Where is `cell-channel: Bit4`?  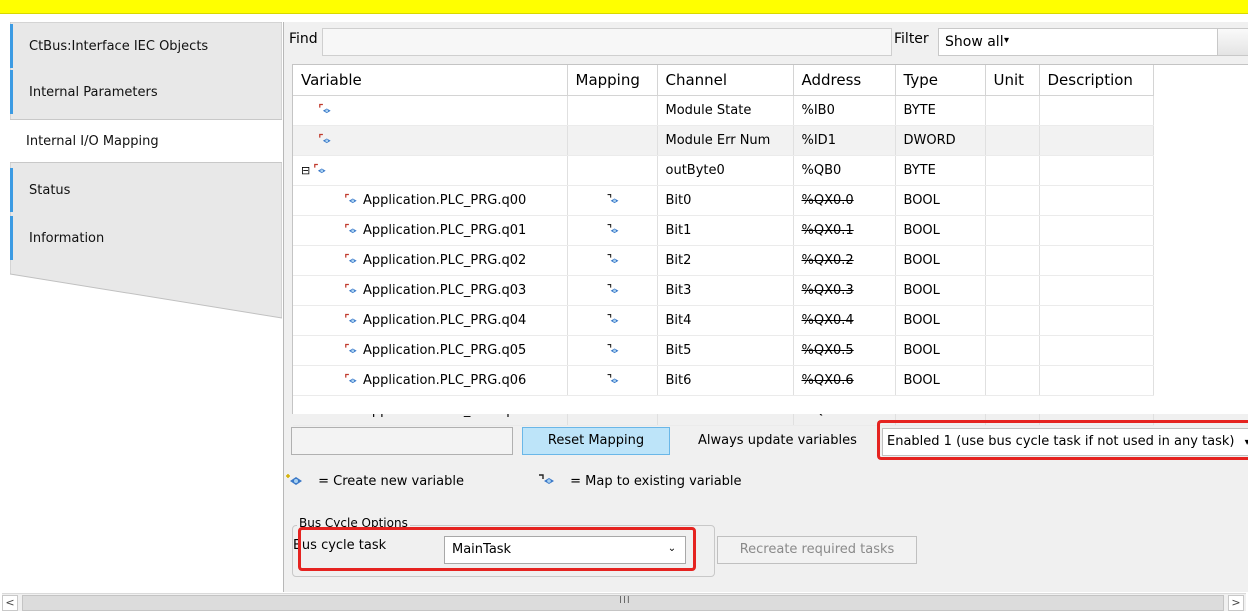 cell-channel: Bit4 is located at coordinates (725, 320).